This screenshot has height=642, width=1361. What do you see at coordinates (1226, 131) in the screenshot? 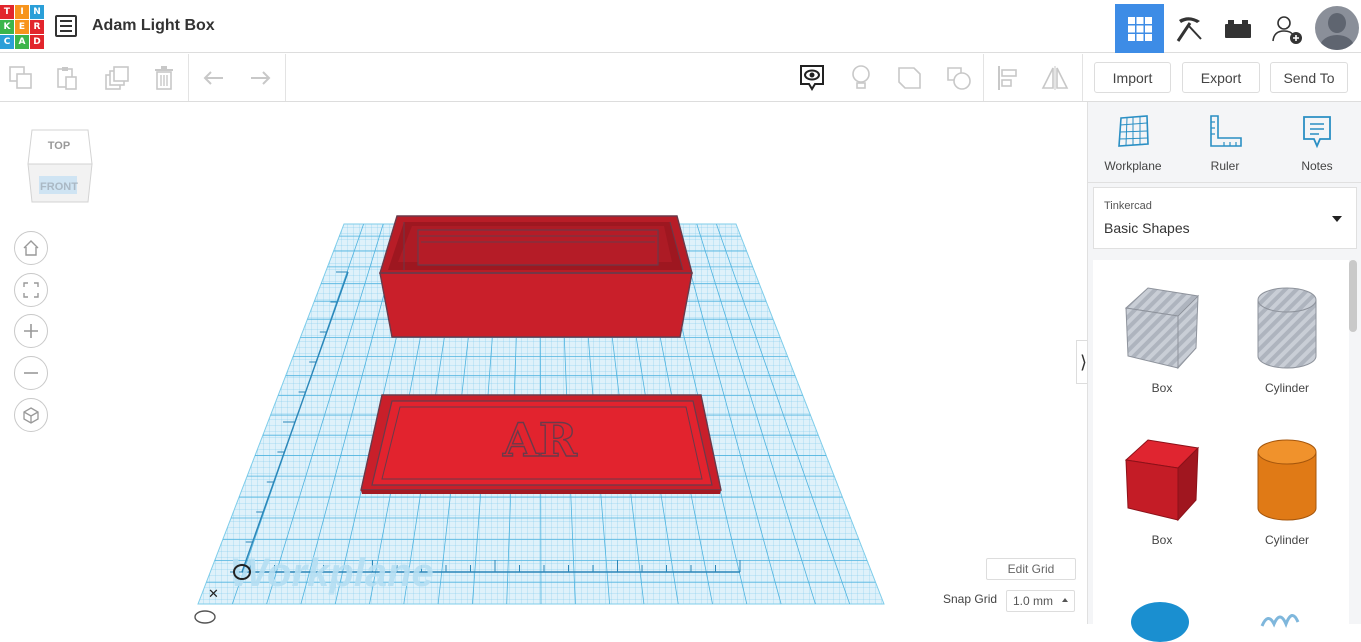
I see `ruler-icon` at bounding box center [1226, 131].